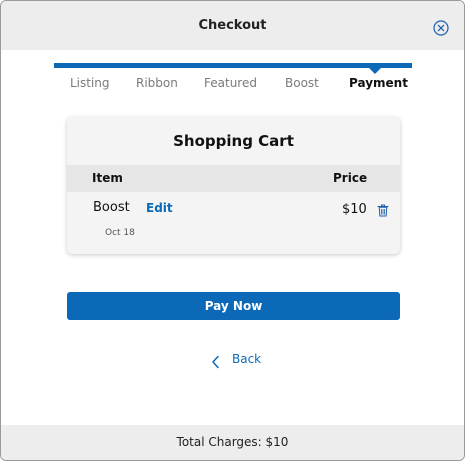 Image resolution: width=465 pixels, height=461 pixels. I want to click on step-listing: Listing, so click(90, 83).